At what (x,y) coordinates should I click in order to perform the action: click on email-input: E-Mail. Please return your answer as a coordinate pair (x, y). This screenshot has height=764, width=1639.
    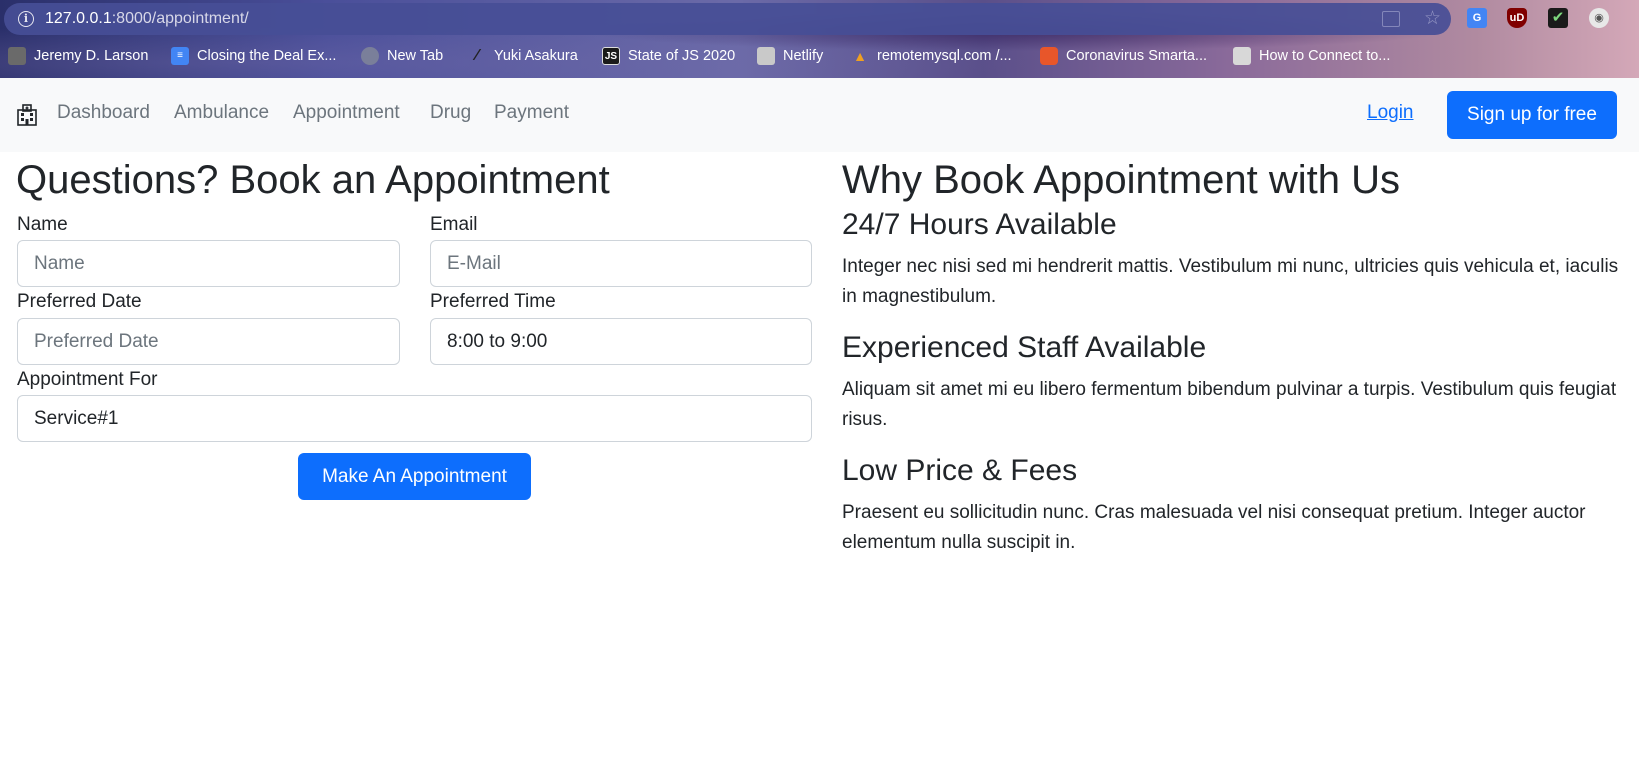
    Looking at the image, I should click on (621, 263).